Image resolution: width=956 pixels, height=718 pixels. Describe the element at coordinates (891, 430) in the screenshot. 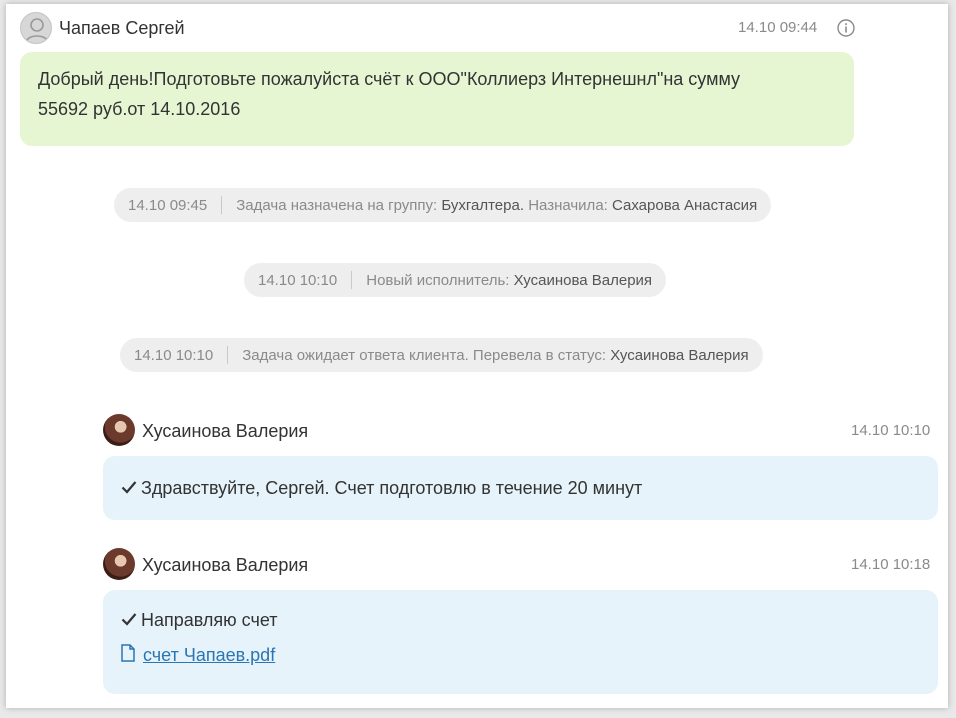

I see `message-time: 14.10 10:10` at that location.